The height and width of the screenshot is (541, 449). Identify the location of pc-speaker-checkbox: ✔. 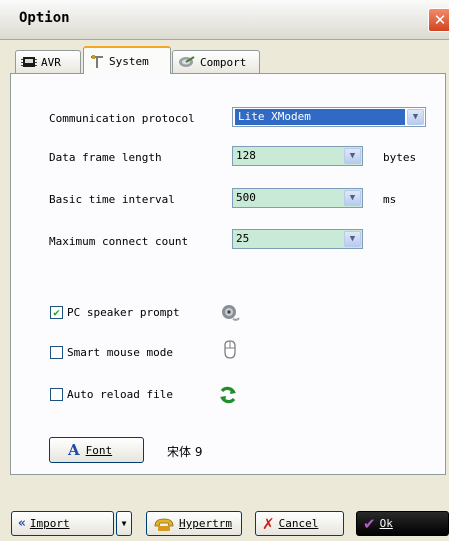
(56, 312).